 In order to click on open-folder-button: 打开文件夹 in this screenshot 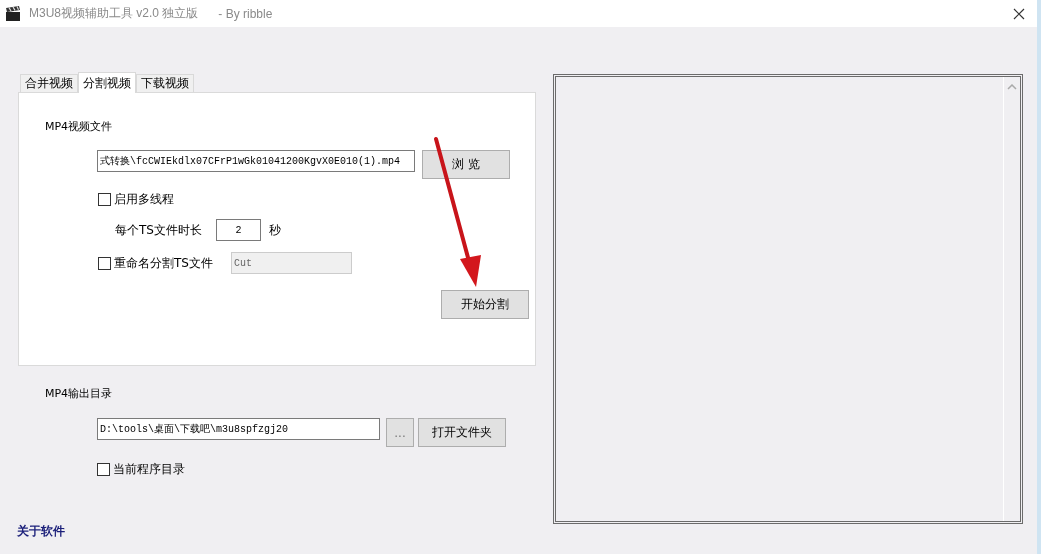, I will do `click(462, 432)`.